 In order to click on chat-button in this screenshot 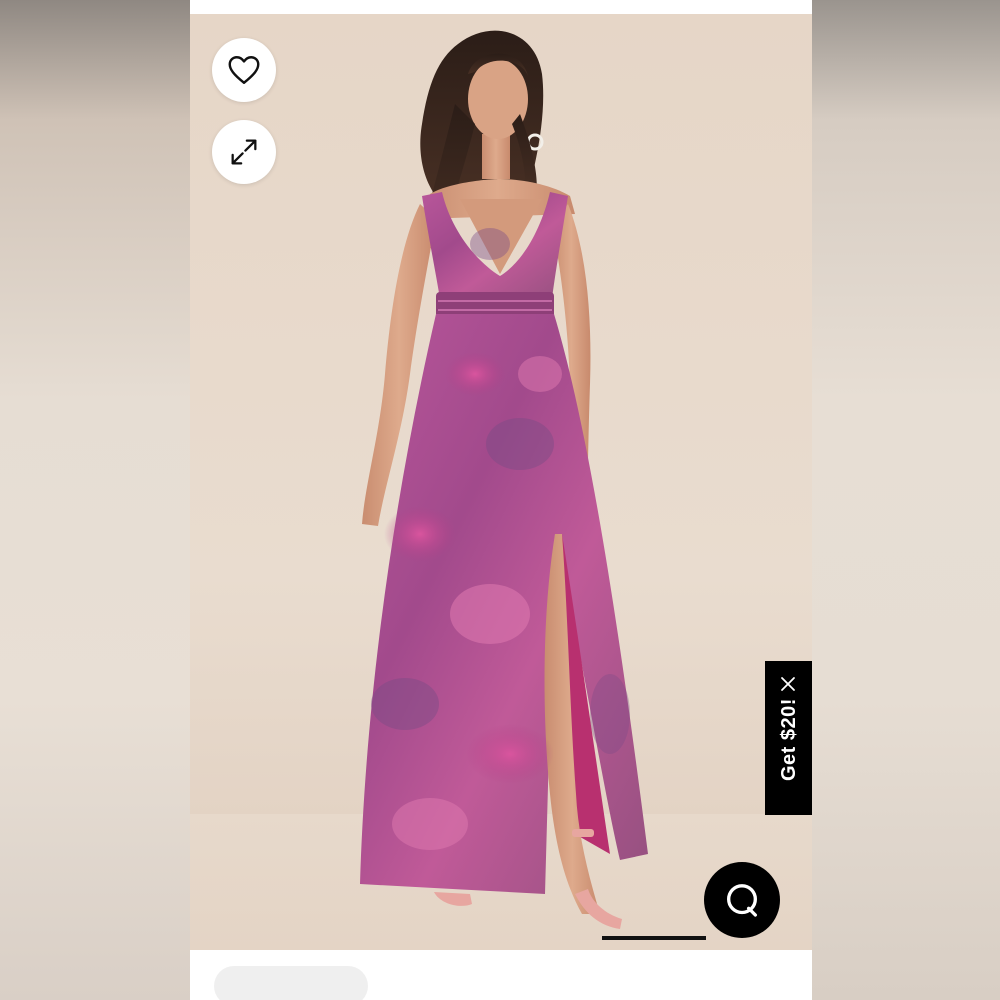, I will do `click(742, 900)`.